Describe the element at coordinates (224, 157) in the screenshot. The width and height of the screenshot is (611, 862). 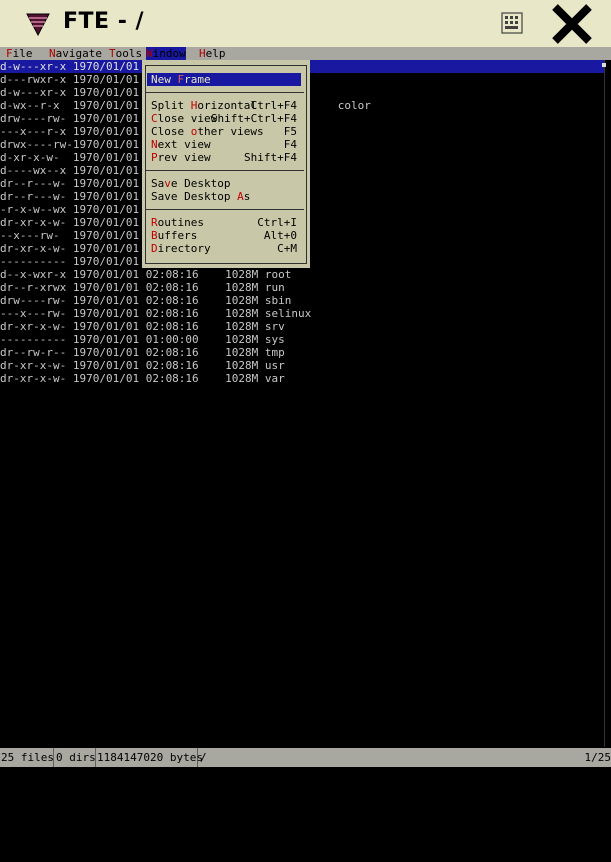
I see `menuitem-prev-view: Prev view Shift+F4` at that location.